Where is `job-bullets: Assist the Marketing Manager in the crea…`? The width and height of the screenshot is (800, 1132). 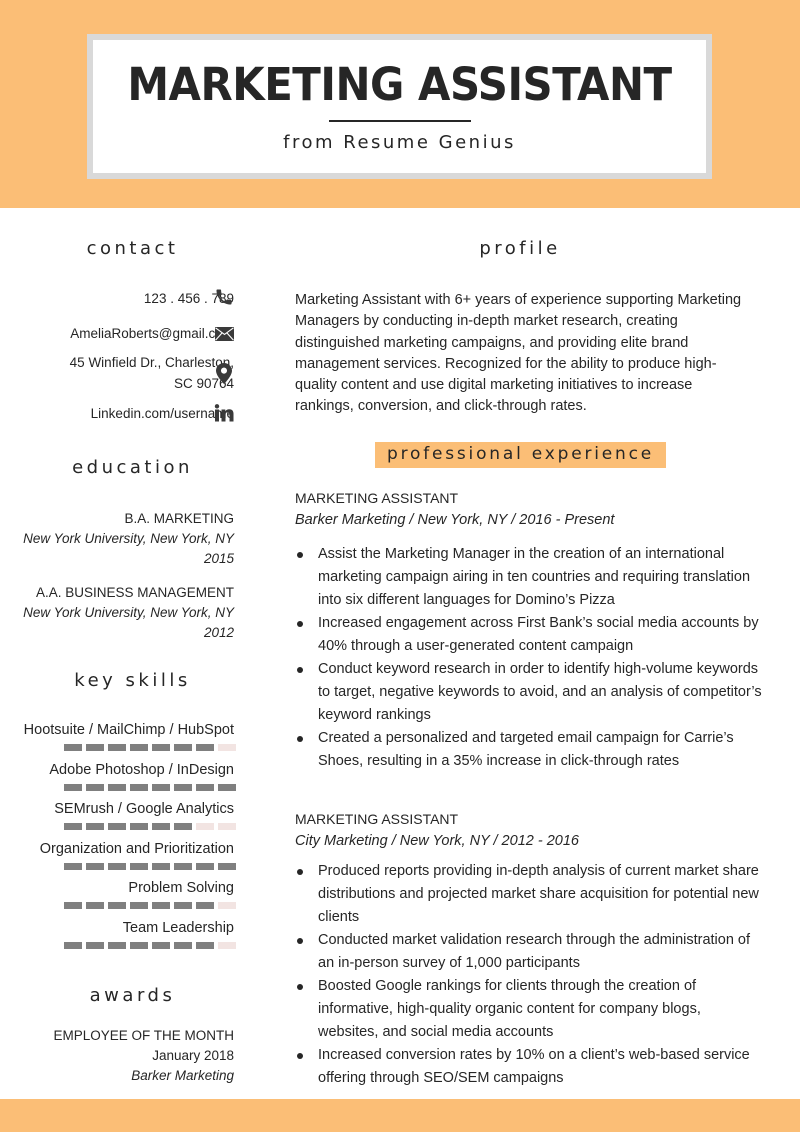 job-bullets: Assist the Marketing Manager in the crea… is located at coordinates (530, 658).